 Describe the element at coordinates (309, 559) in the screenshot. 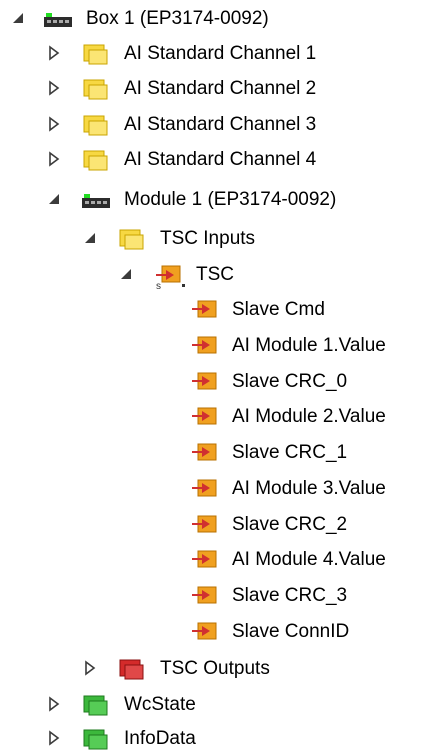

I see `node-label: AI Module 4.Value` at that location.